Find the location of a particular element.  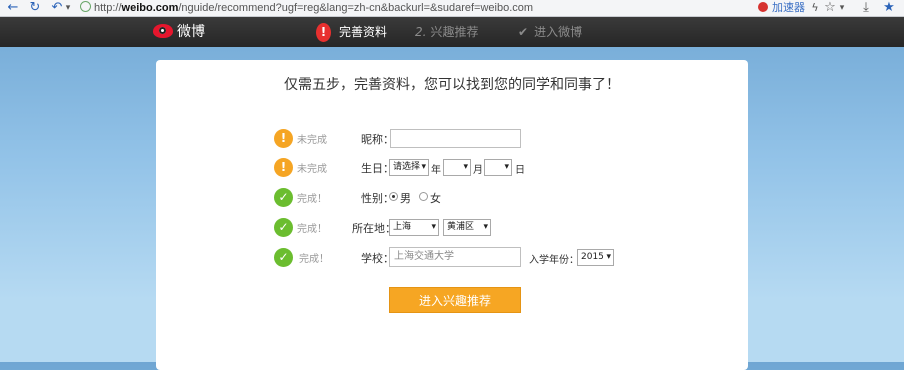

download-icon: ⤓ is located at coordinates (866, 8).